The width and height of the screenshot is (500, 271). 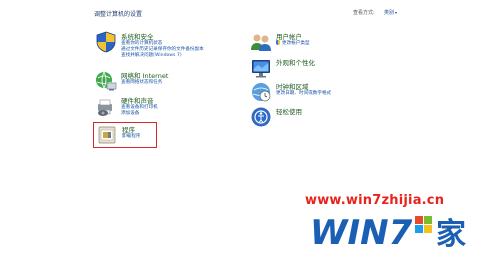 I want to click on globe-network-icon, so click(x=106, y=81).